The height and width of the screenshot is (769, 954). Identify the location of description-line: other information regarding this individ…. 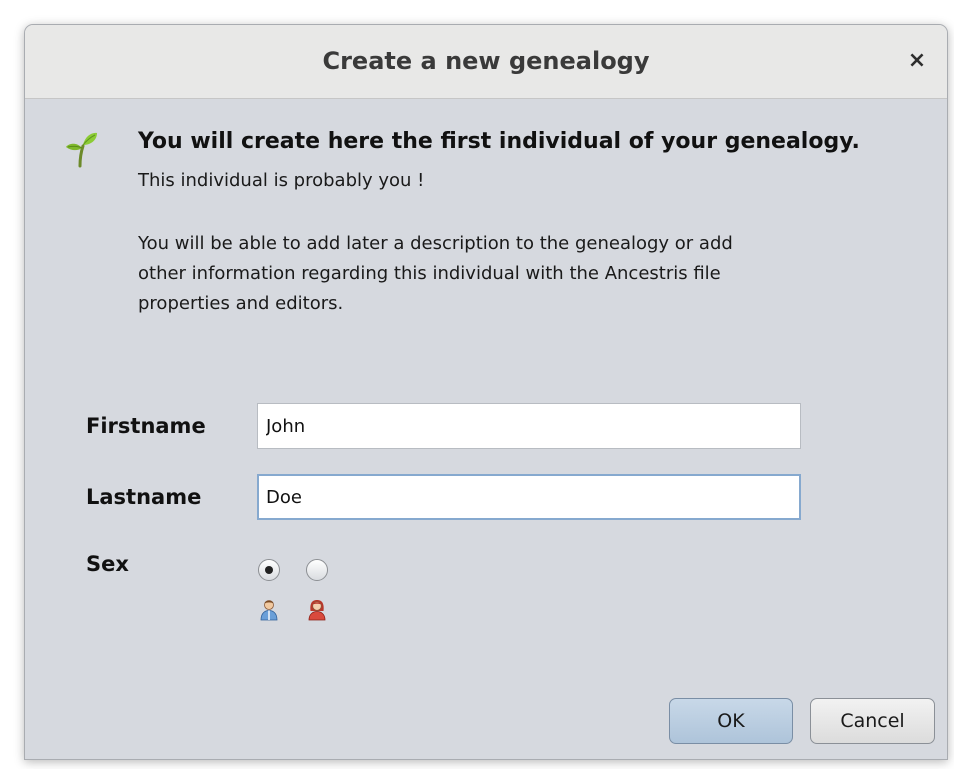
(429, 273).